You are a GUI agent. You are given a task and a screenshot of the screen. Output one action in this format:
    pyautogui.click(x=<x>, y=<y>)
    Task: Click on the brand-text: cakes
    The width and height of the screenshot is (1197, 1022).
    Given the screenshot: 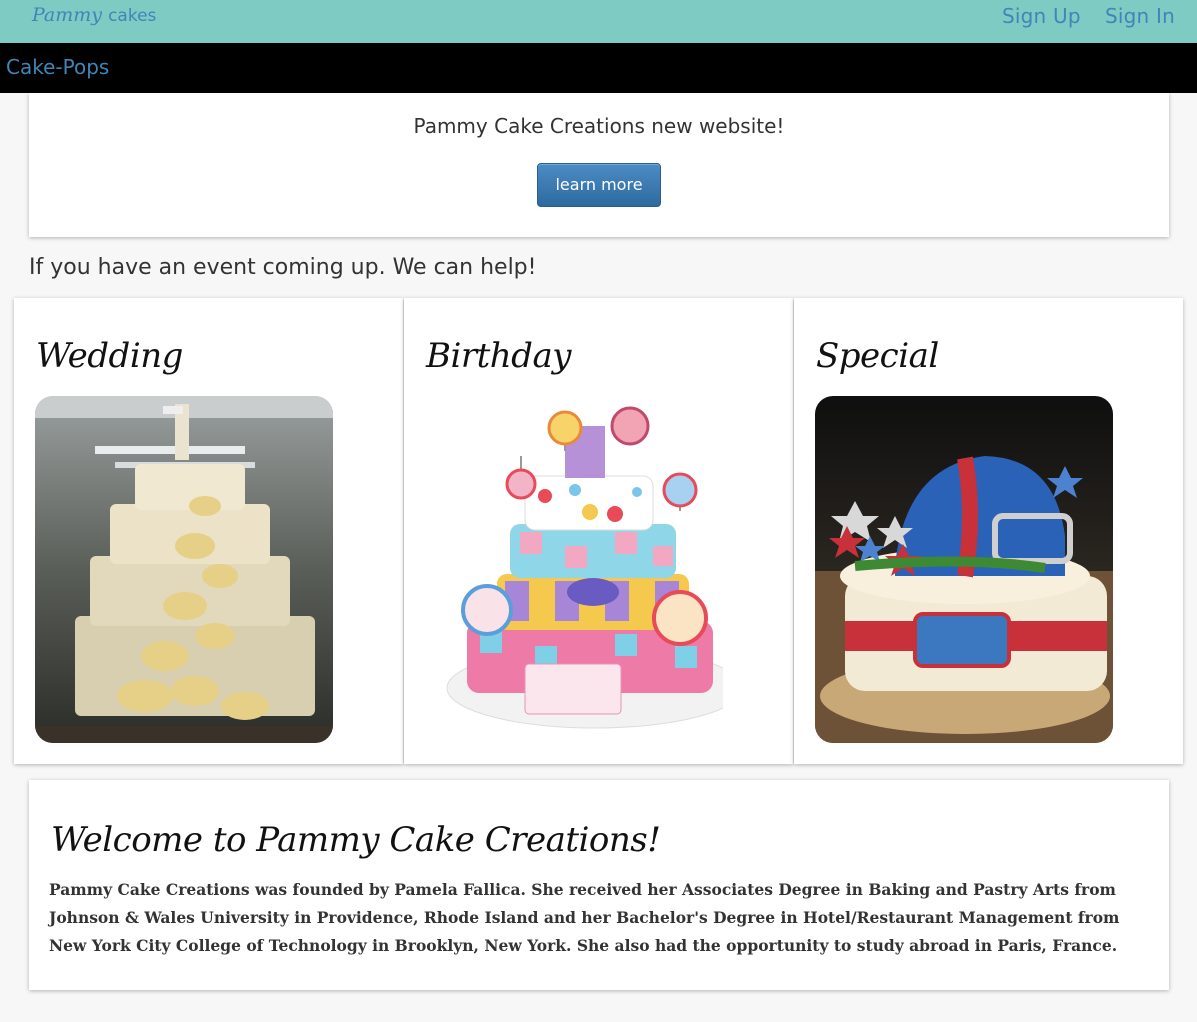 What is the action you would take?
    pyautogui.click(x=132, y=16)
    